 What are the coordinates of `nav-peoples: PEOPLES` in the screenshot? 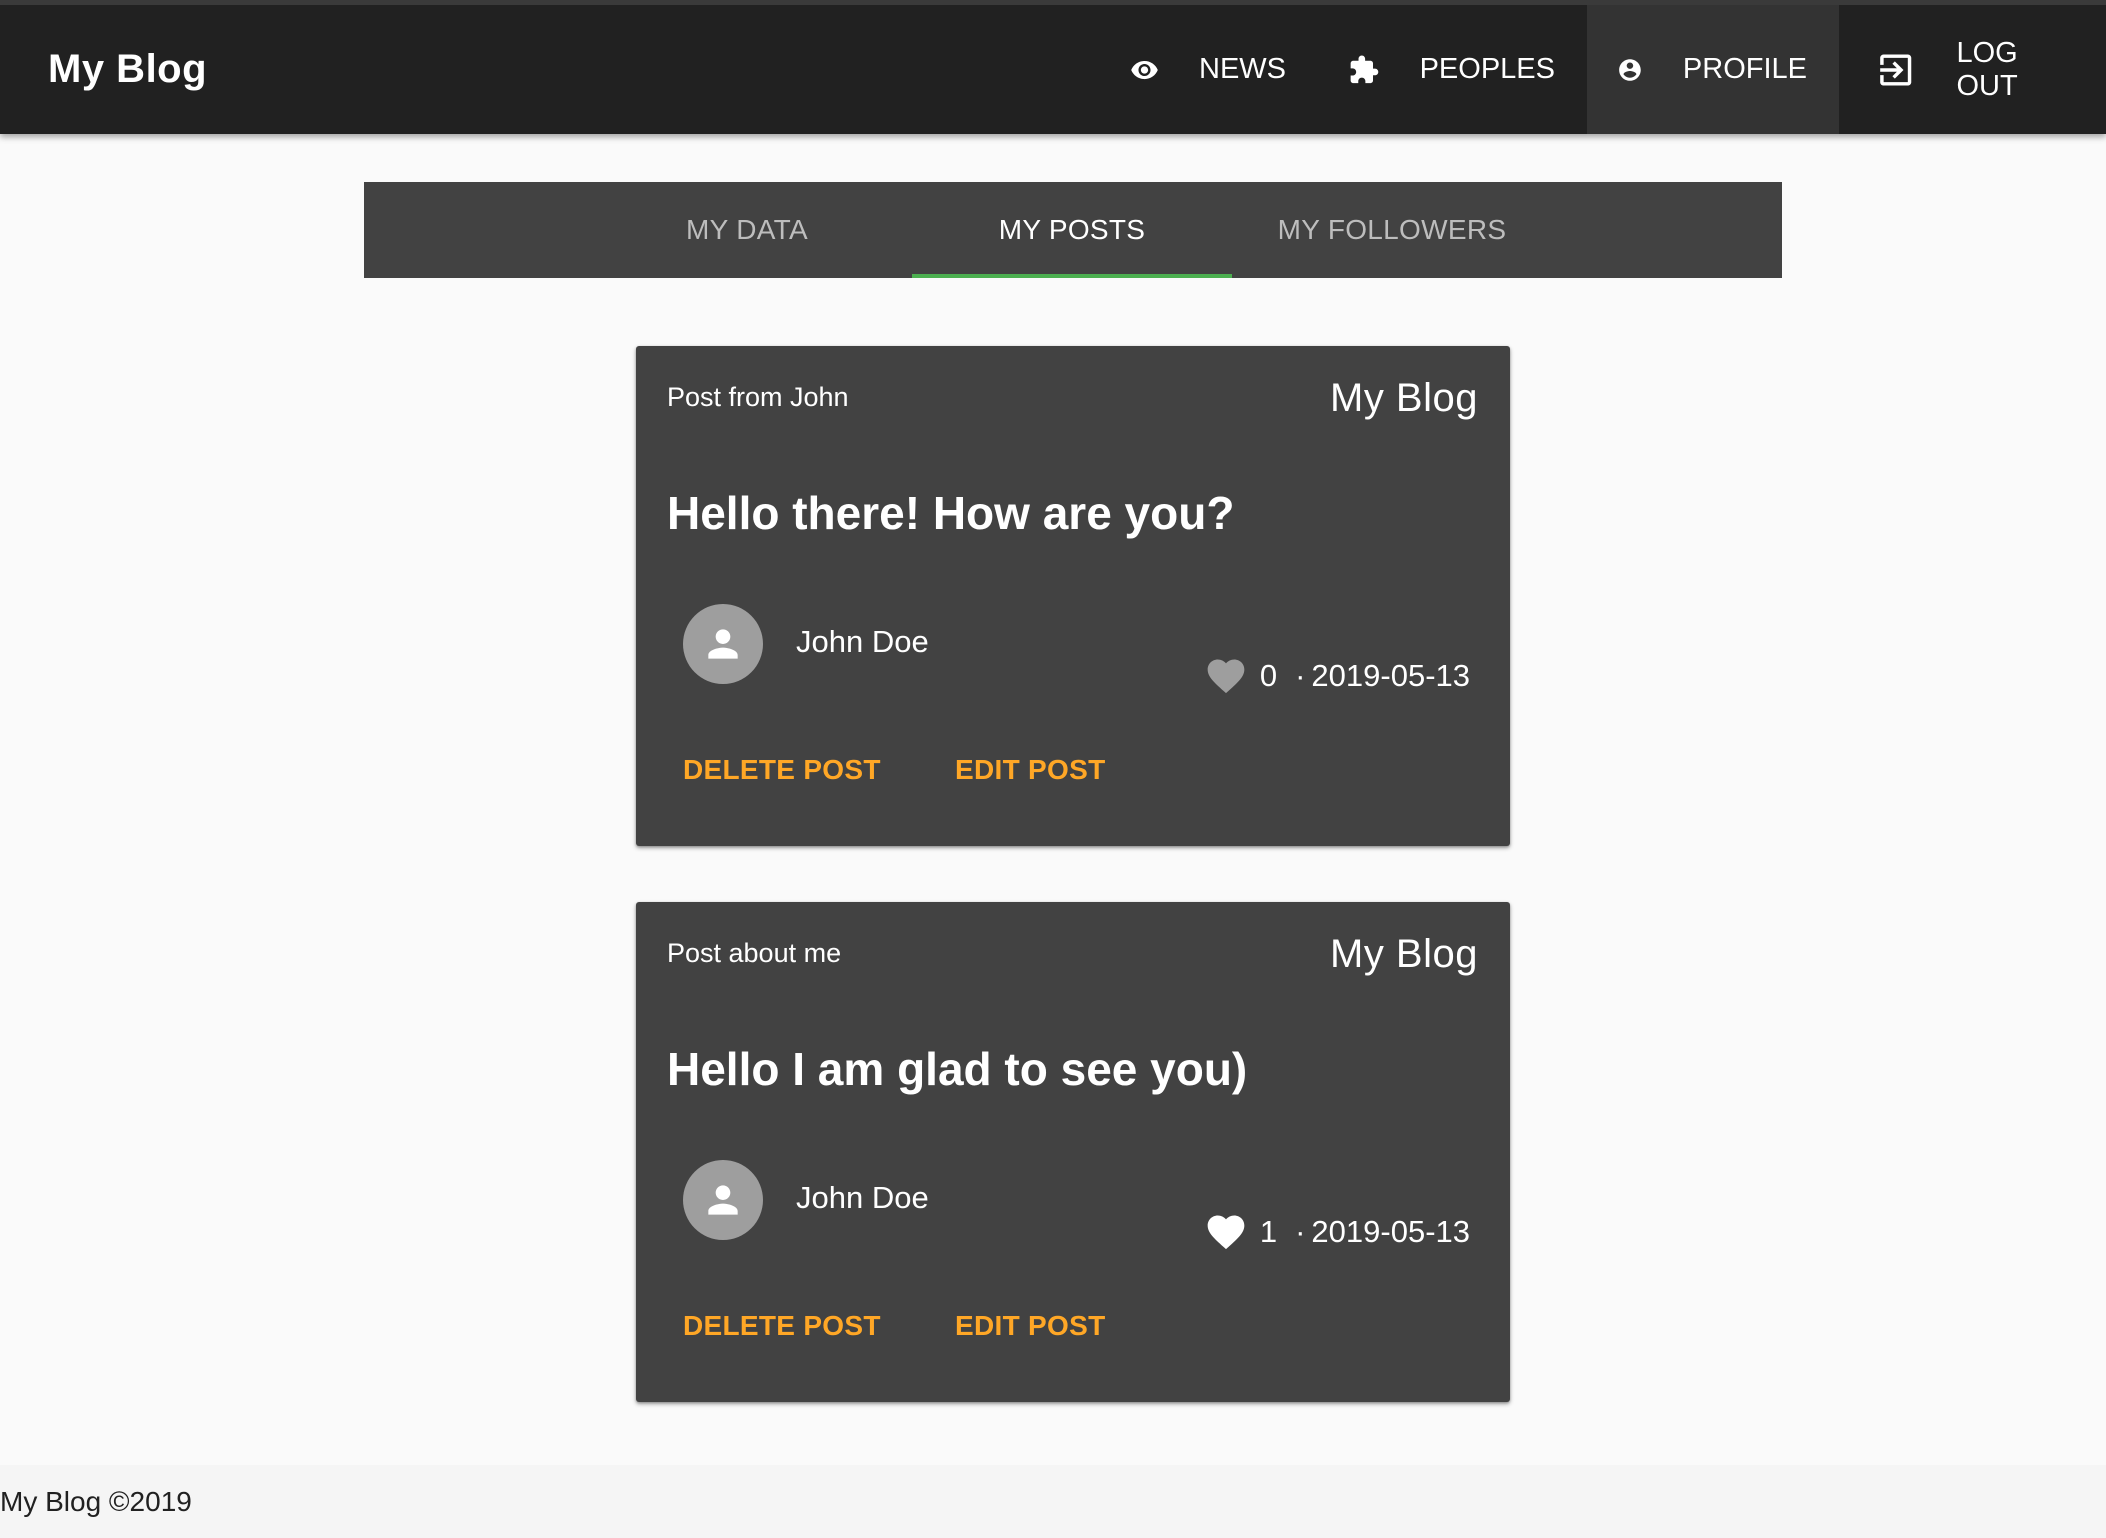 It's located at (1452, 69).